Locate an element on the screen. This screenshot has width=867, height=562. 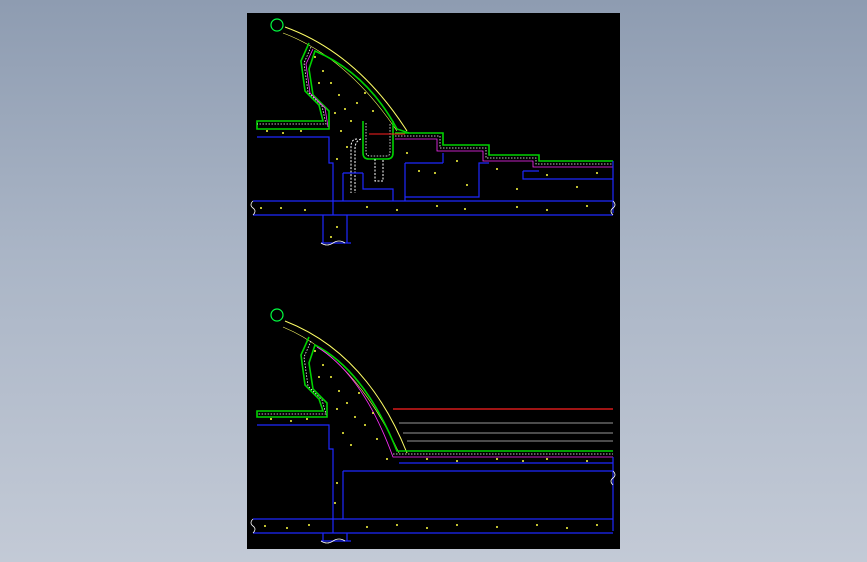
lower-aggregate is located at coordinates (431, 439).